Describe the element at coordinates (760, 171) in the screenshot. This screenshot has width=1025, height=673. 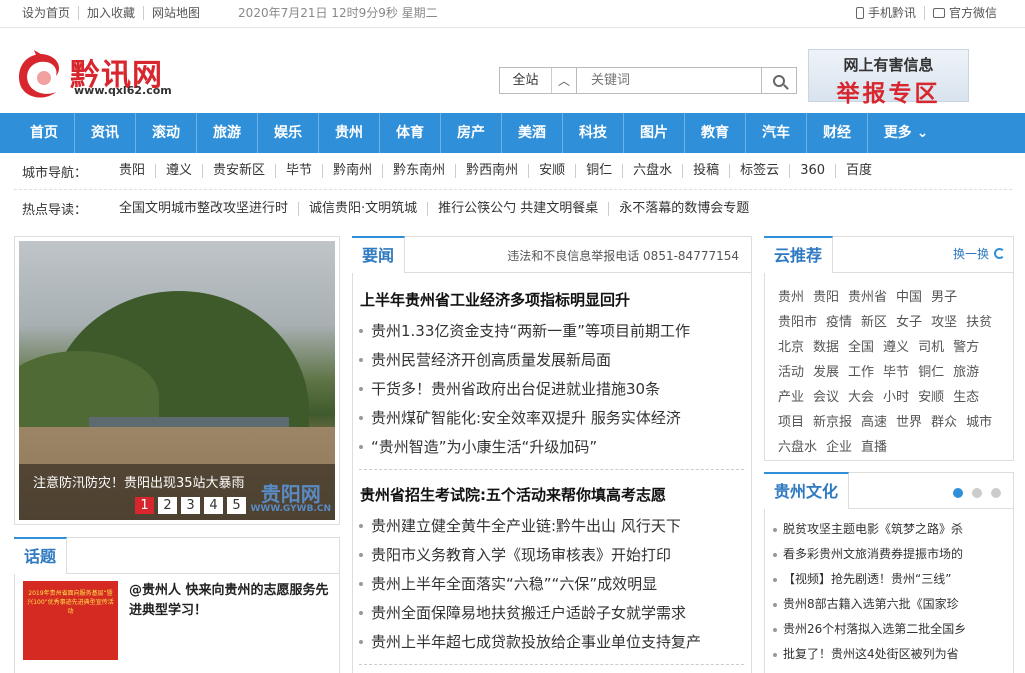
I see `city-link: 标签云` at that location.